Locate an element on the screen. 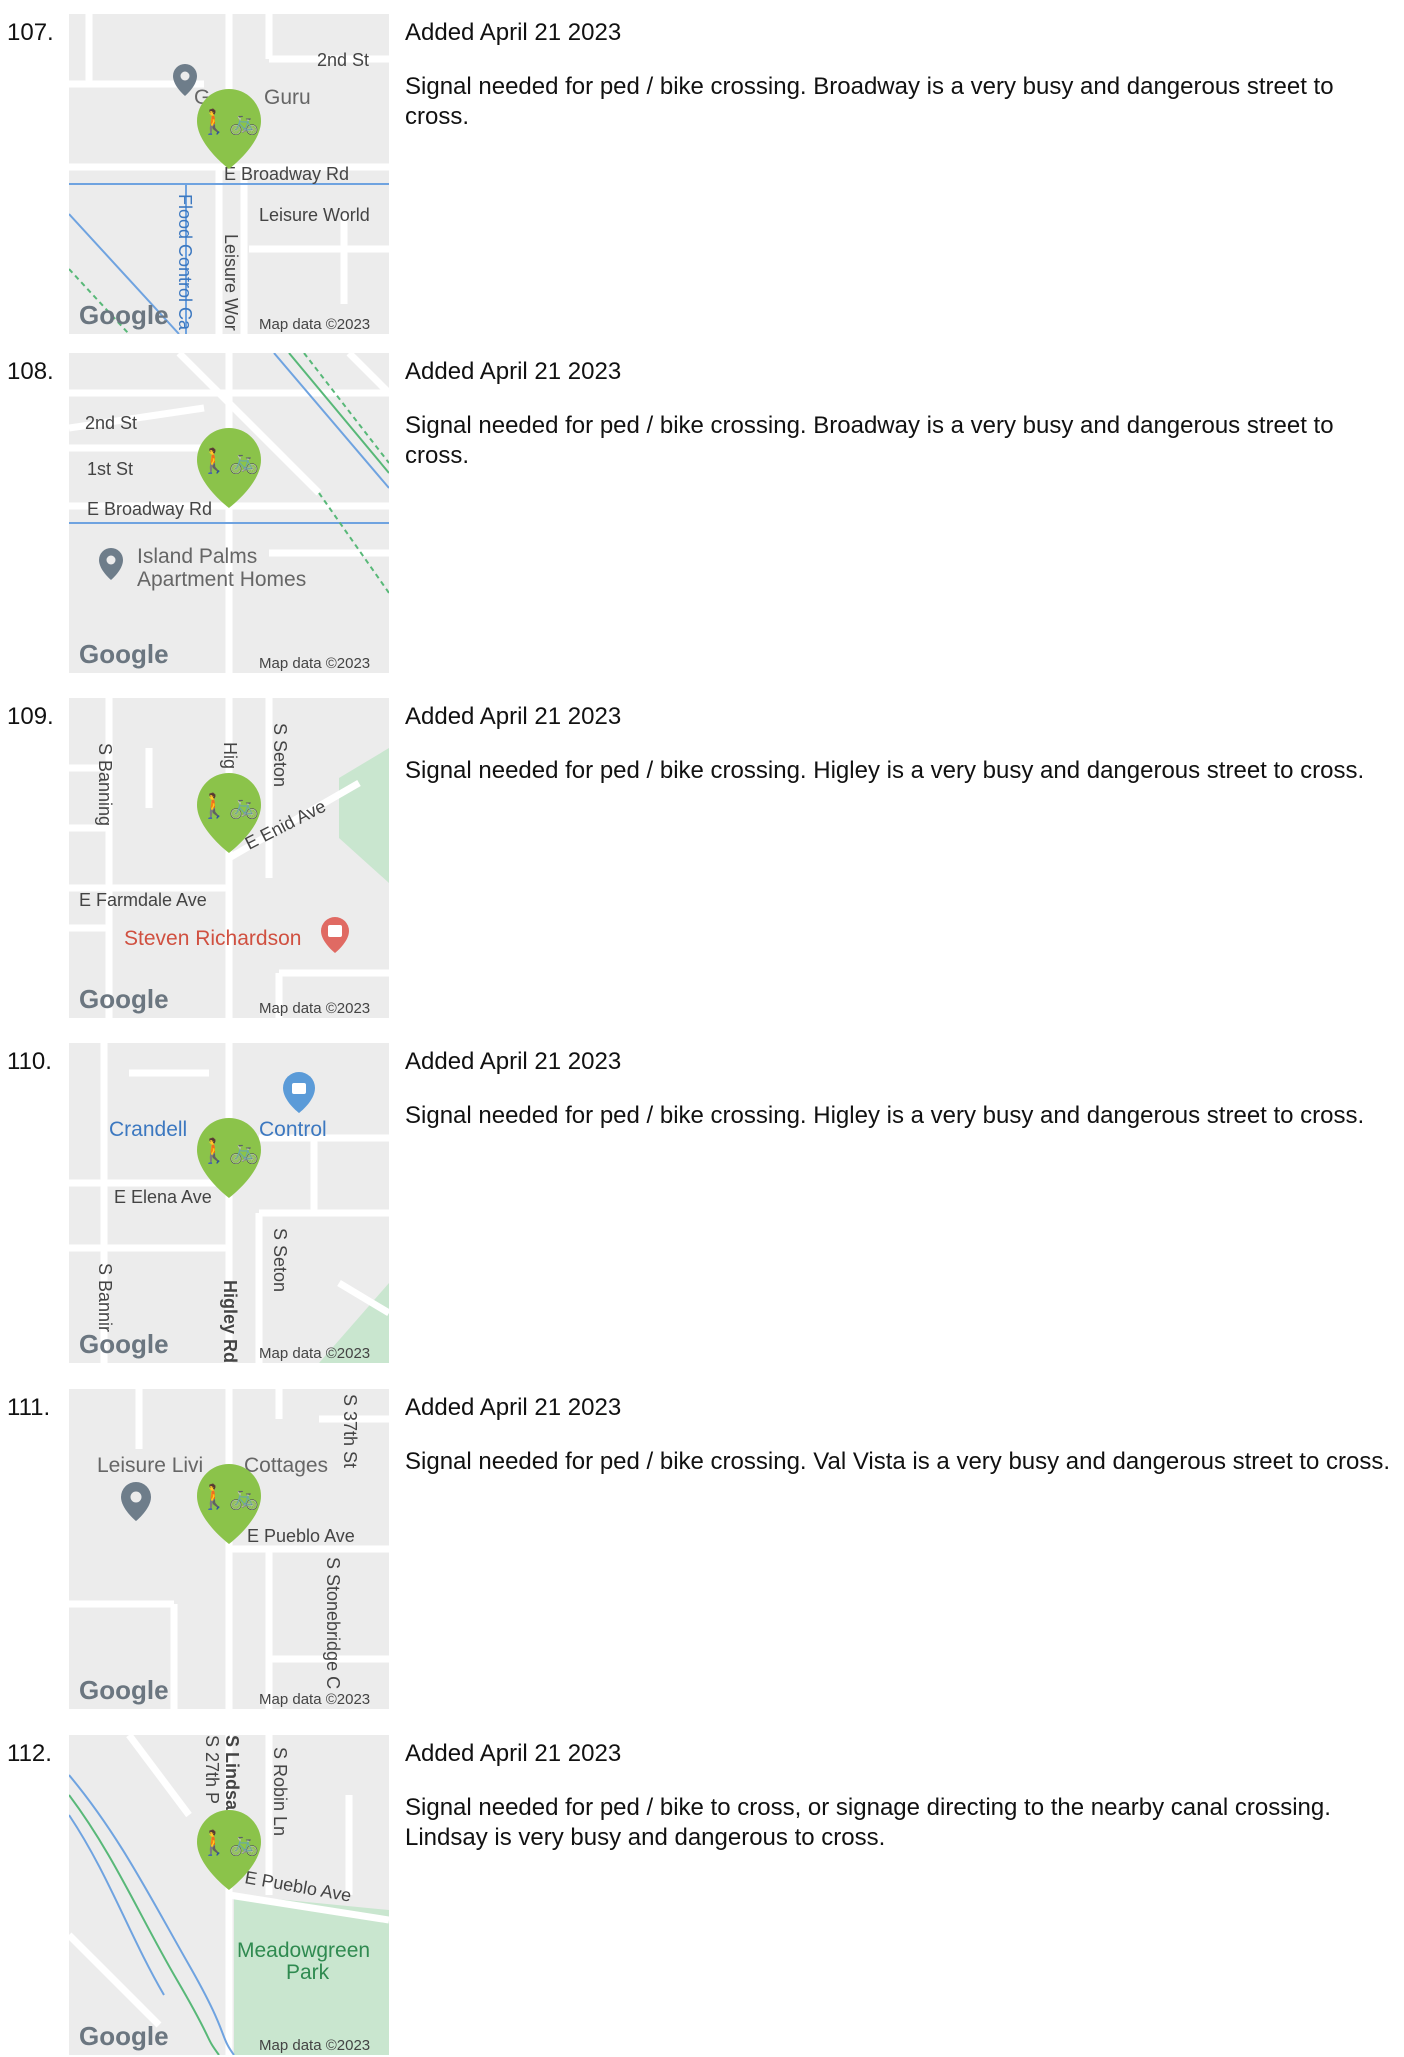 The width and height of the screenshot is (1404, 2057). entry-number: 112. is located at coordinates (29, 1753).